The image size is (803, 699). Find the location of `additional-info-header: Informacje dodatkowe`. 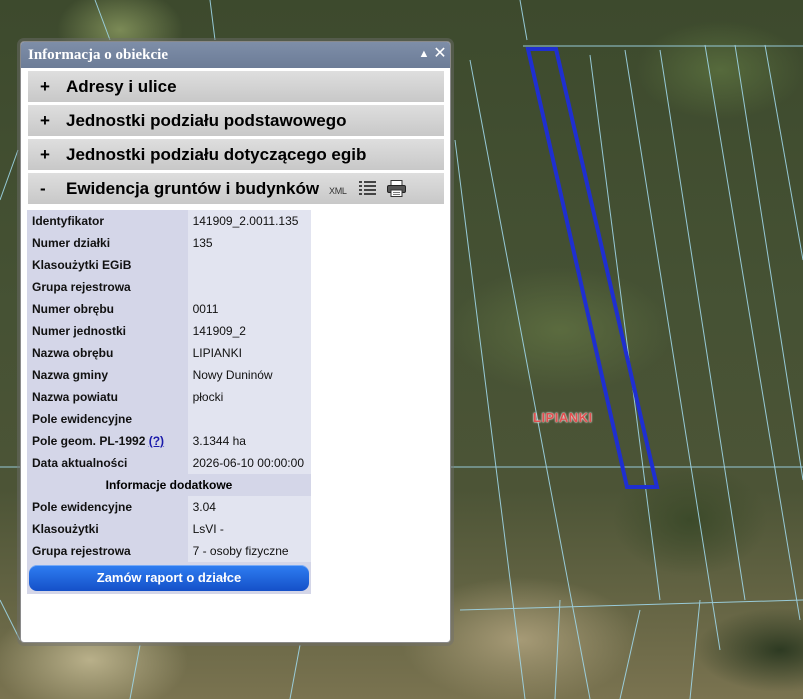

additional-info-header: Informacje dodatkowe is located at coordinates (169, 485).